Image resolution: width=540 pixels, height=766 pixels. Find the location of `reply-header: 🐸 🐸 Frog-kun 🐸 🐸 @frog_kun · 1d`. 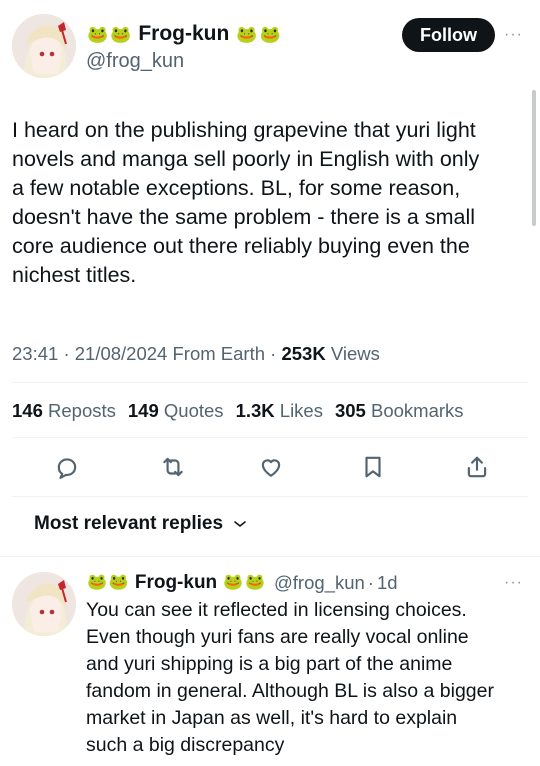

reply-header: 🐸 🐸 Frog-kun 🐸 🐸 @frog_kun · 1d is located at coordinates (242, 583).